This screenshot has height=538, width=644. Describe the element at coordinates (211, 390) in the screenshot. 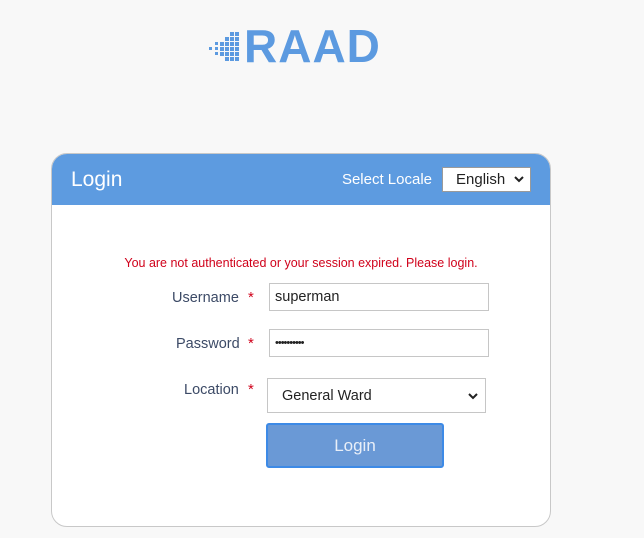

I see `location-label: Location` at that location.